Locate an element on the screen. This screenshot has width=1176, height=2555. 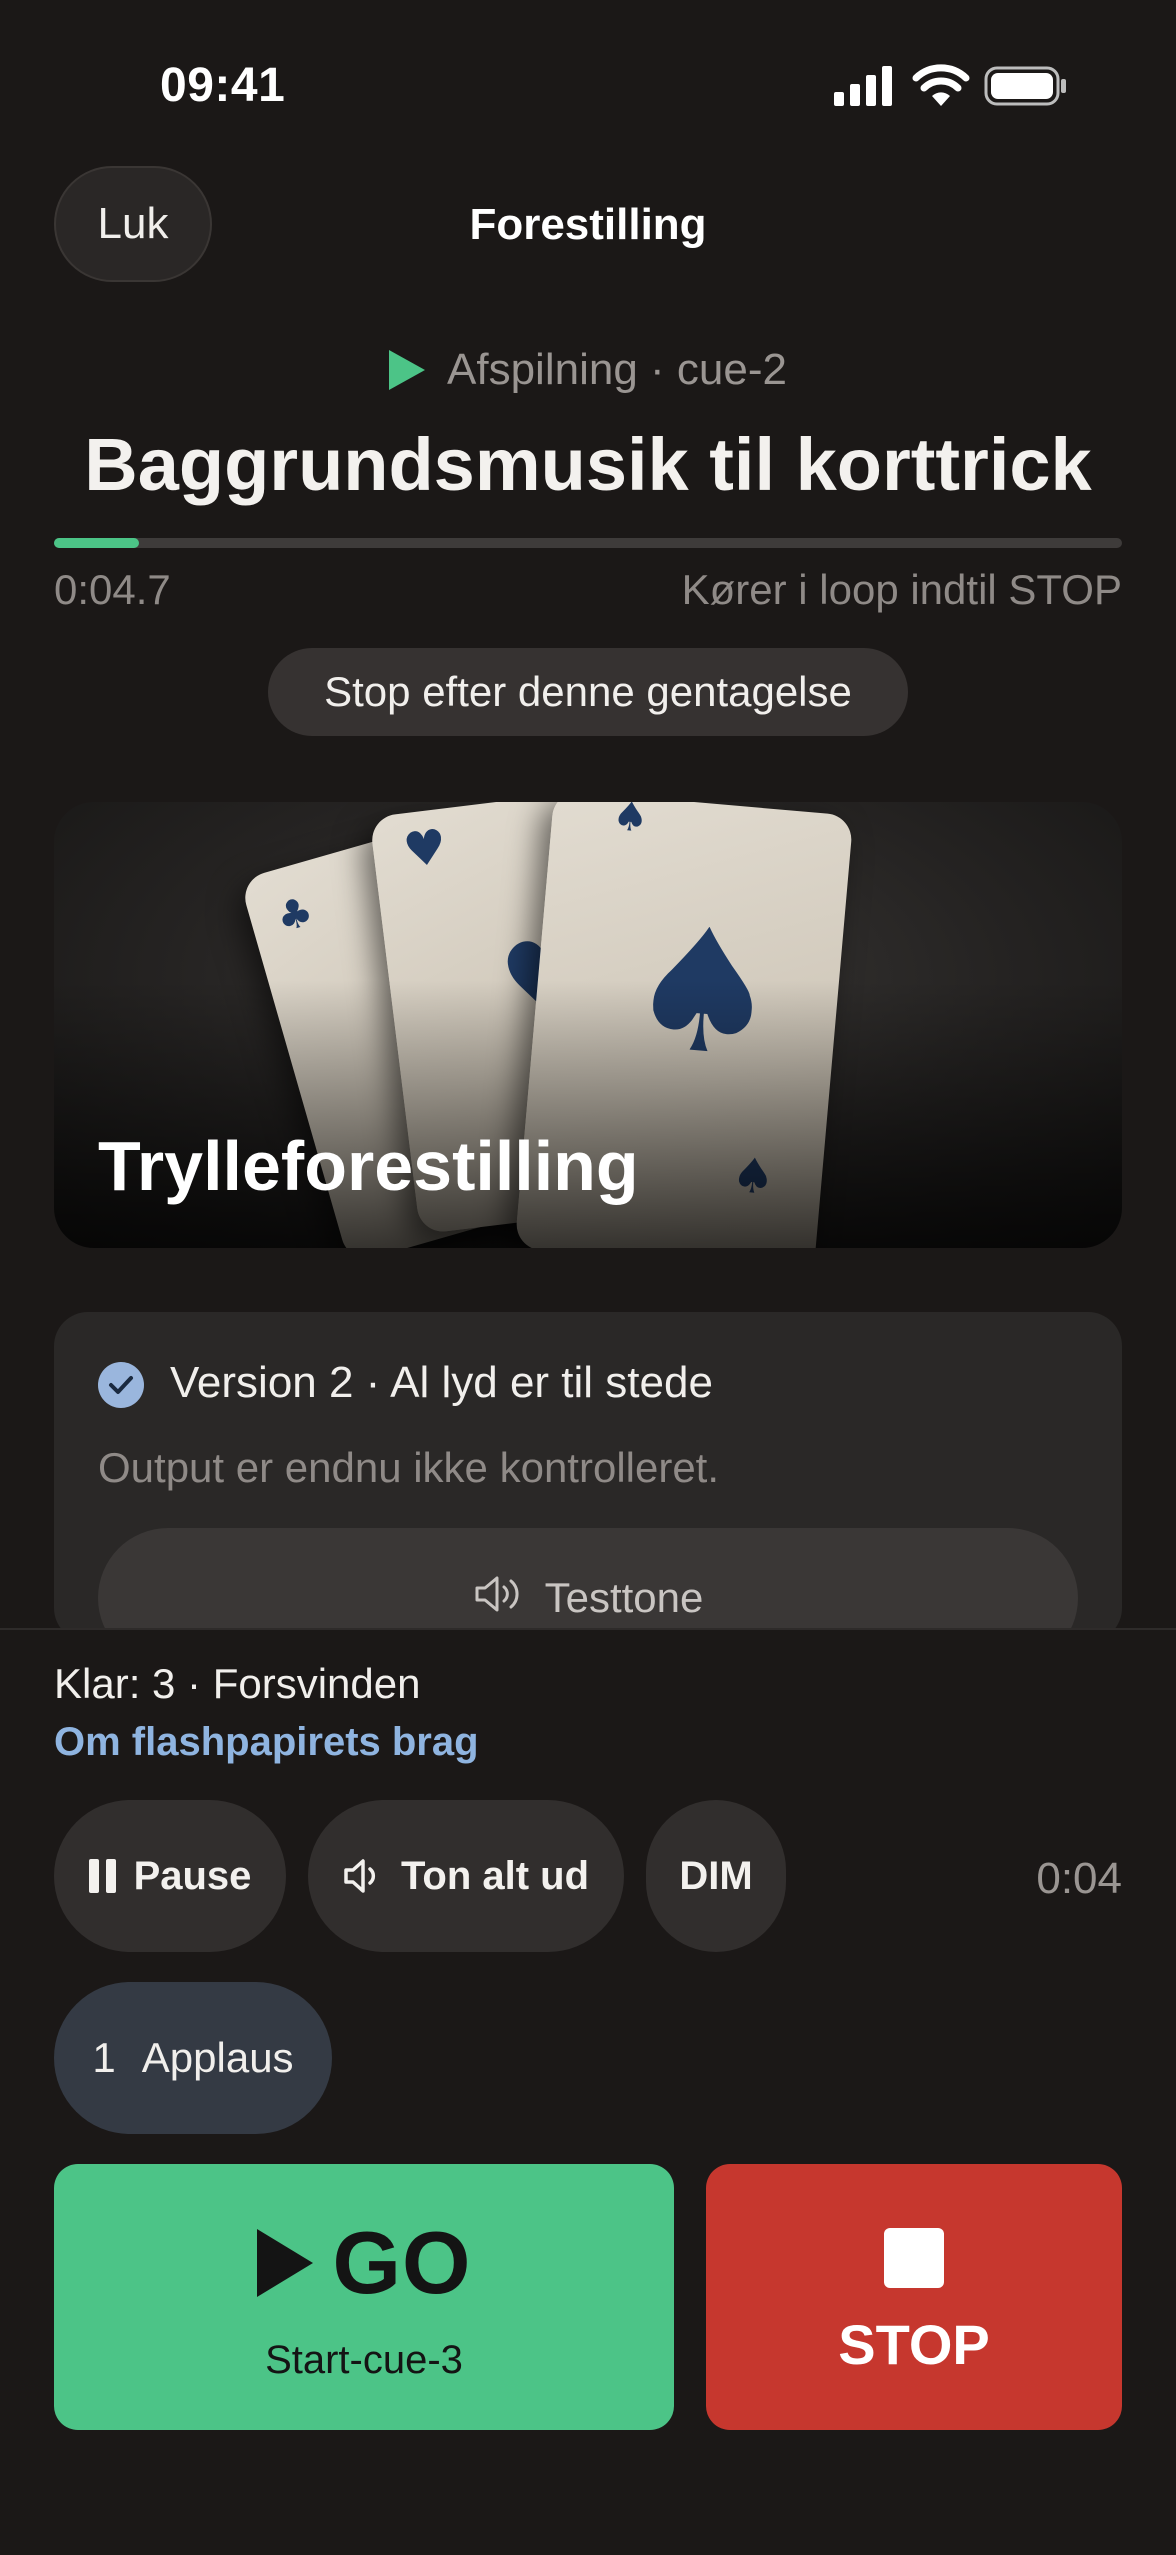
battery-icon is located at coordinates (1025, 86).